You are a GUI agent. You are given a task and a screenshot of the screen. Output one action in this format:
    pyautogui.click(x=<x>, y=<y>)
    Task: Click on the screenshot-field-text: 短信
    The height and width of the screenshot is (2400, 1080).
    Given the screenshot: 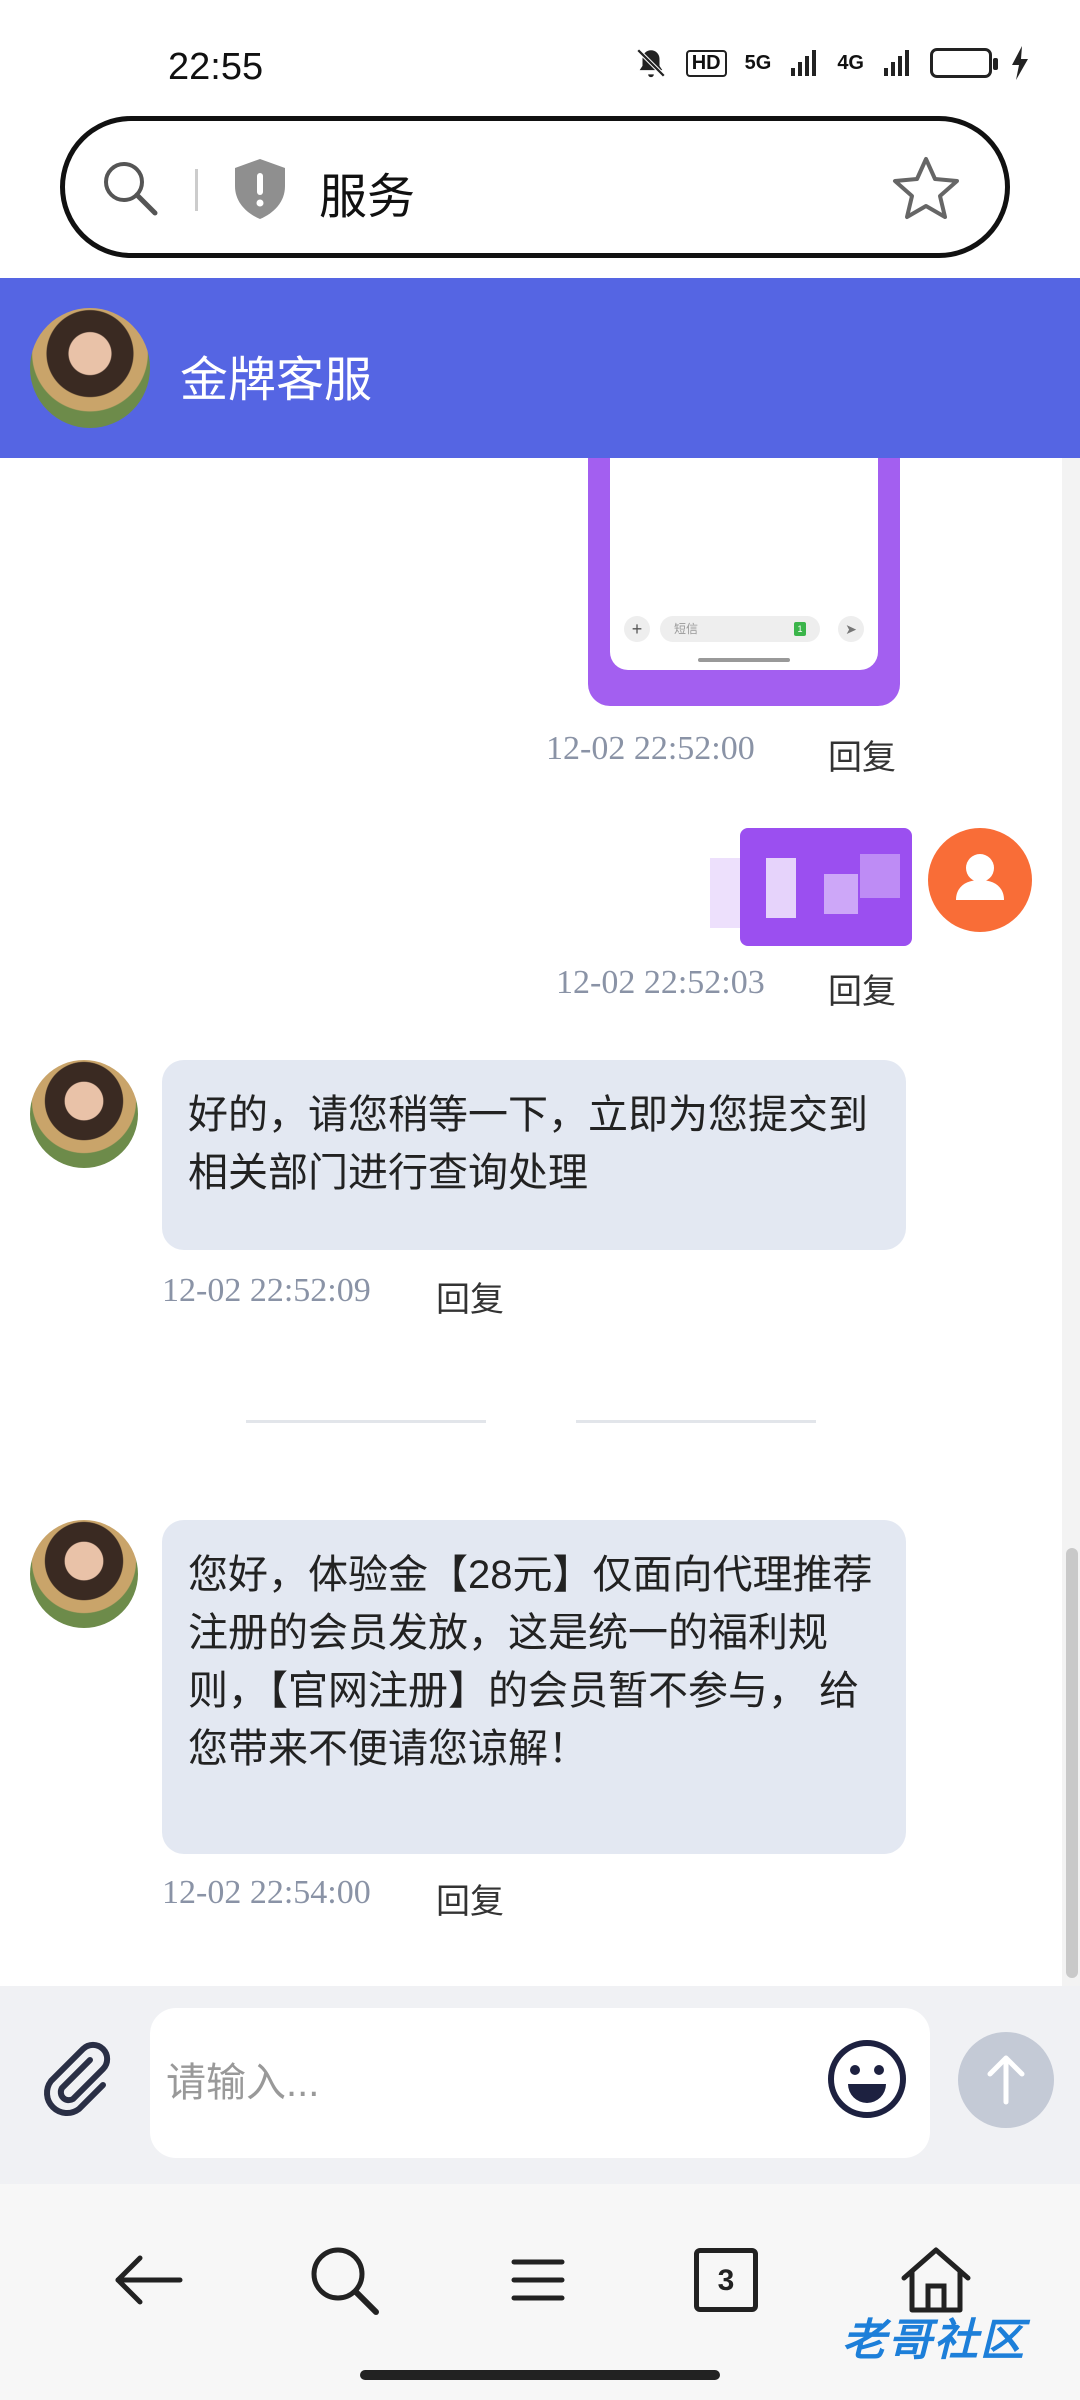 What is the action you would take?
    pyautogui.click(x=686, y=629)
    